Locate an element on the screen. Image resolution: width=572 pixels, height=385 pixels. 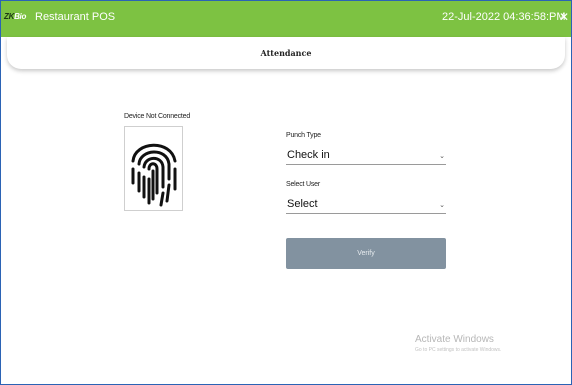
select-user-label: Select User is located at coordinates (303, 184).